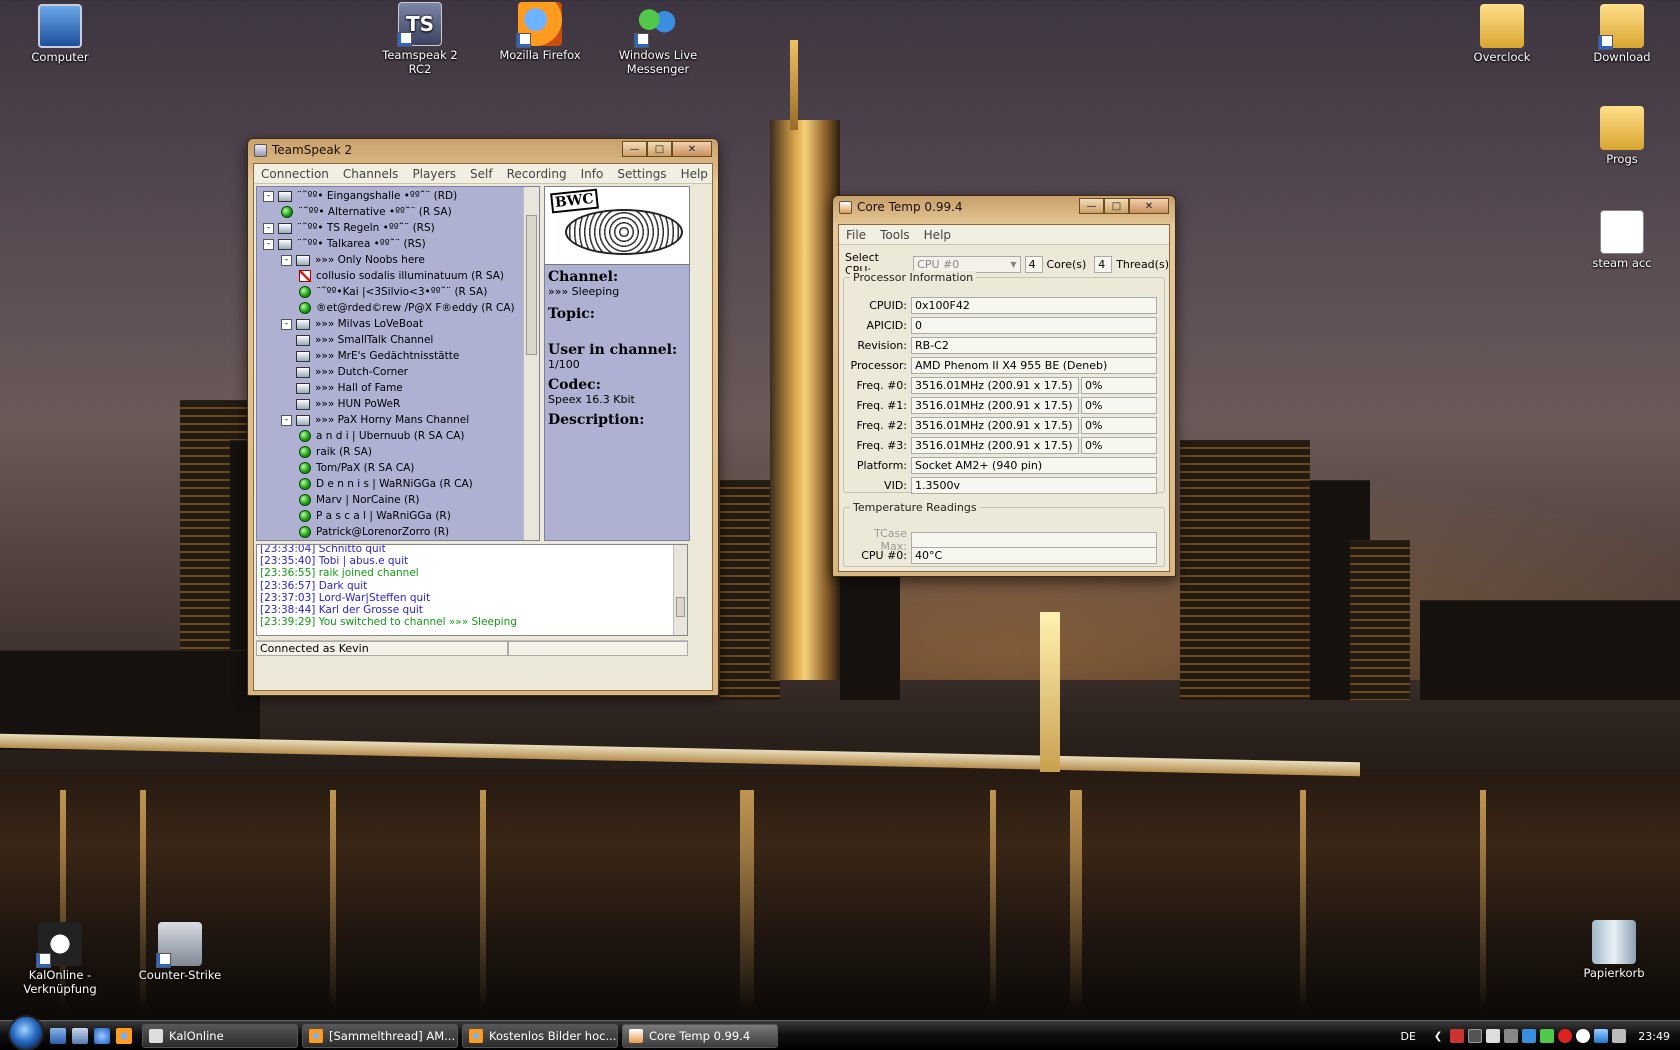  Describe the element at coordinates (220, 1035) in the screenshot. I see `taskbar-button-kalonline: KalOnline` at that location.